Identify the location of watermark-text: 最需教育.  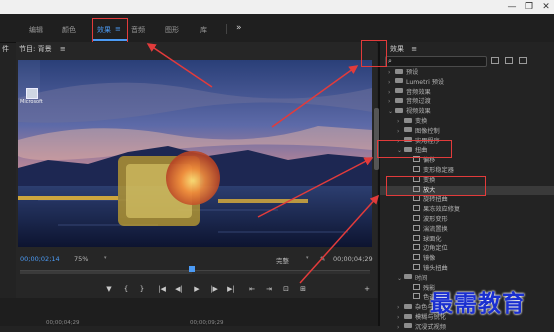
(478, 303).